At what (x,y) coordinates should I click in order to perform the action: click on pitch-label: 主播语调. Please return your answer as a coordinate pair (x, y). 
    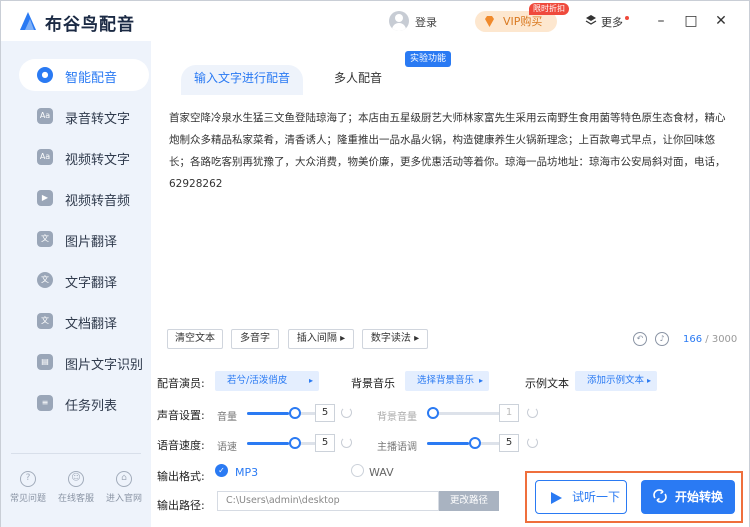
    Looking at the image, I should click on (397, 447).